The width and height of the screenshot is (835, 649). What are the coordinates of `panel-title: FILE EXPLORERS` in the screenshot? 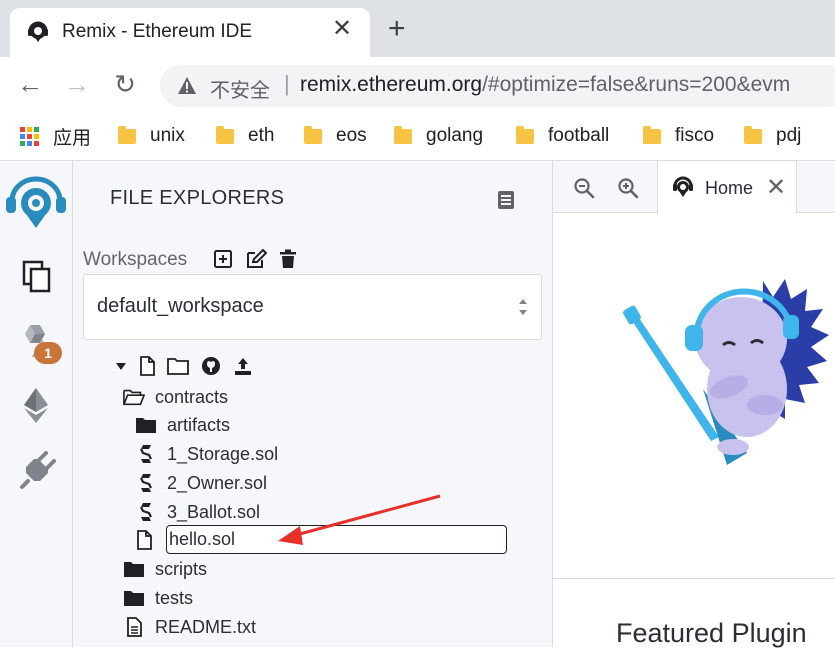 It's located at (197, 198).